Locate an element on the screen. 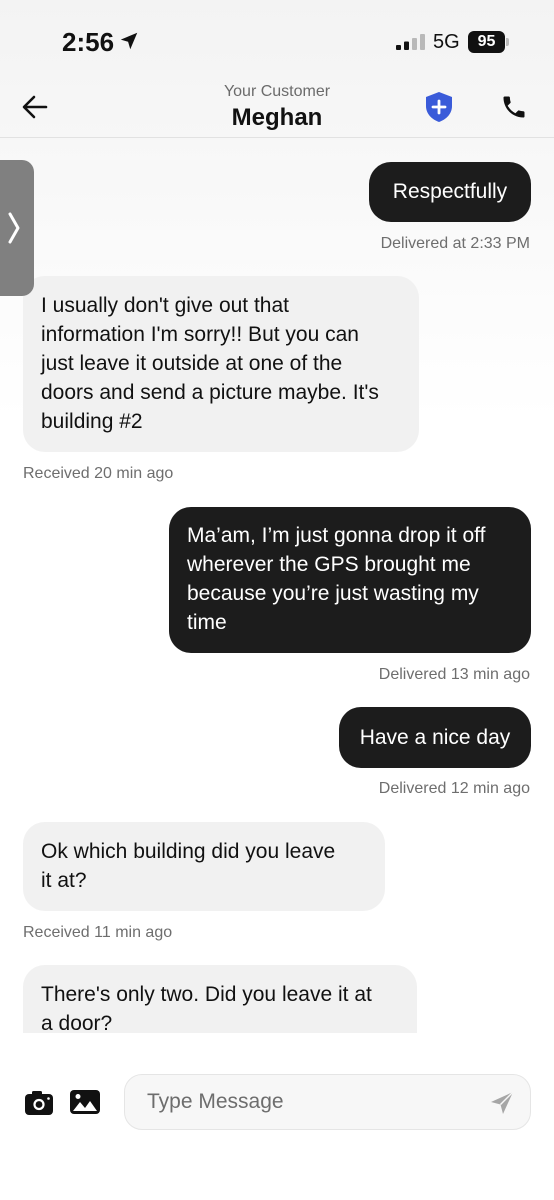 The width and height of the screenshot is (554, 1200). message-line: time is located at coordinates (207, 622).